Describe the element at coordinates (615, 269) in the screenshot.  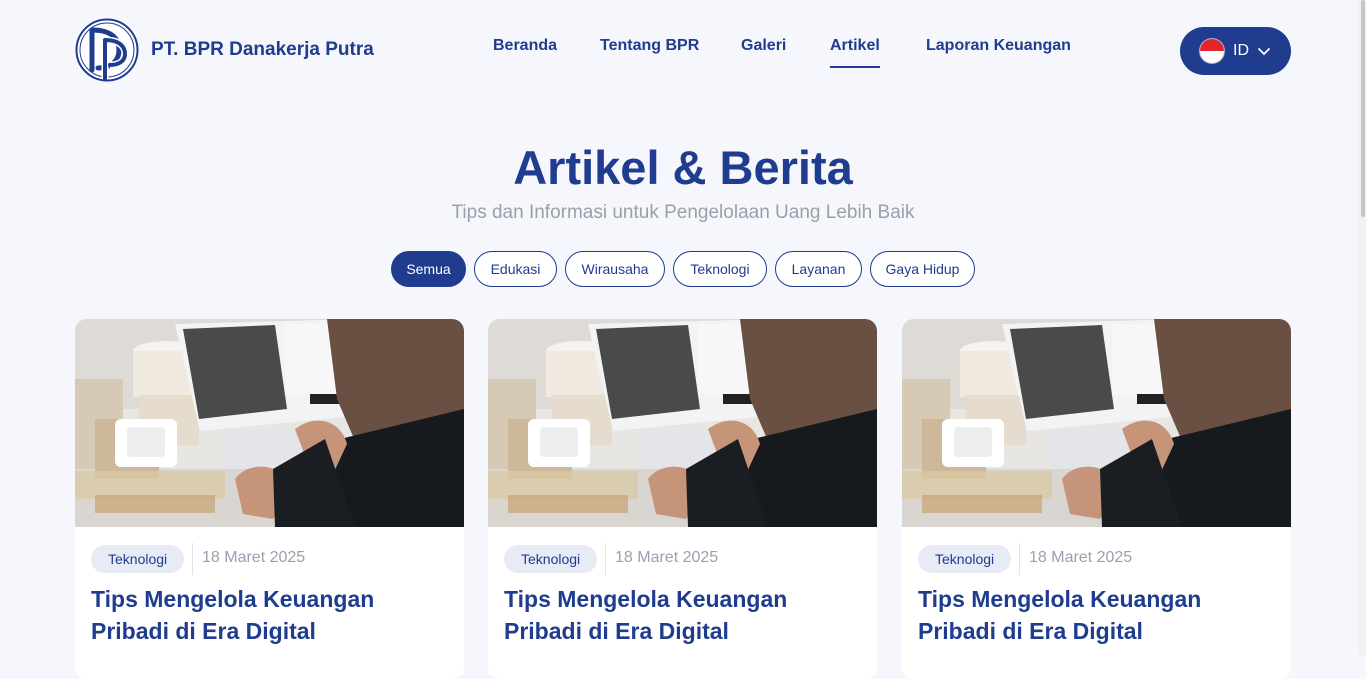
I see `filter-chip-wirausaha: Wirausaha` at that location.